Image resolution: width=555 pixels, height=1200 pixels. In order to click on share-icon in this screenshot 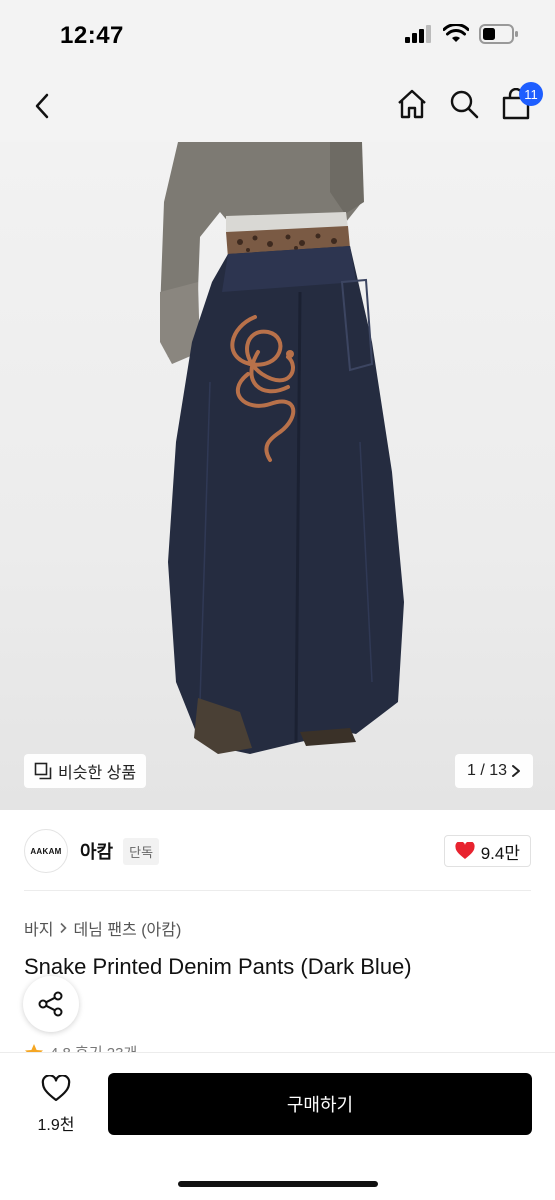, I will do `click(50, 1004)`.